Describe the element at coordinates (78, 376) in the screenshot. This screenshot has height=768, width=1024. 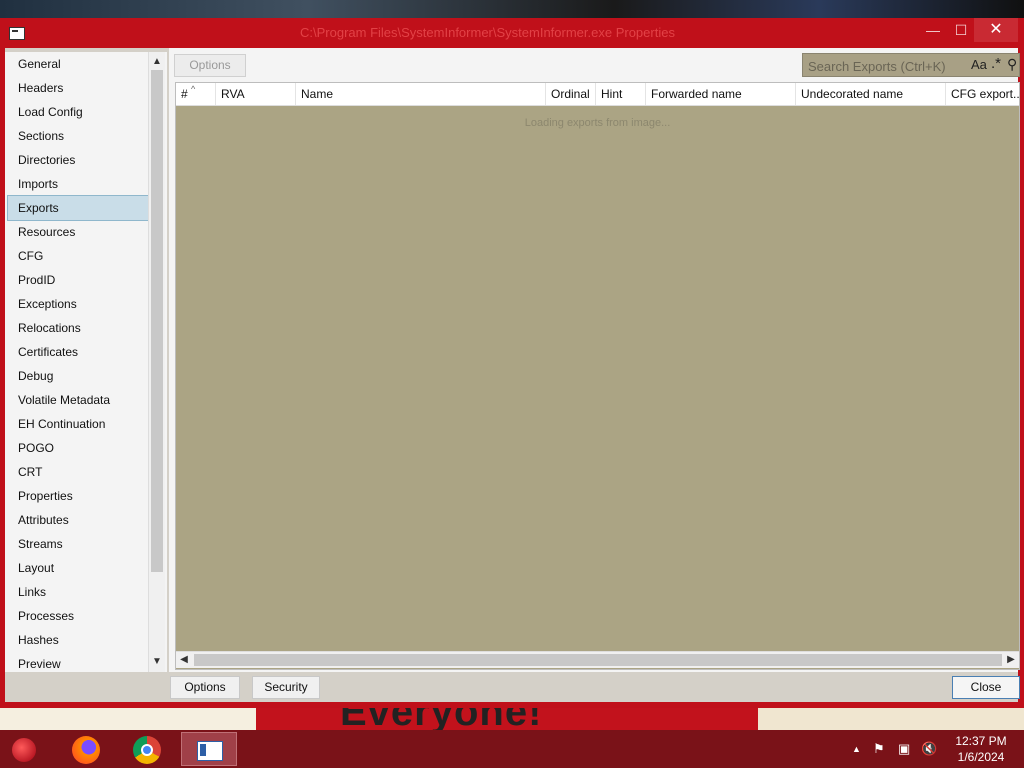
I see `sidebar-item-debug: Debug` at that location.